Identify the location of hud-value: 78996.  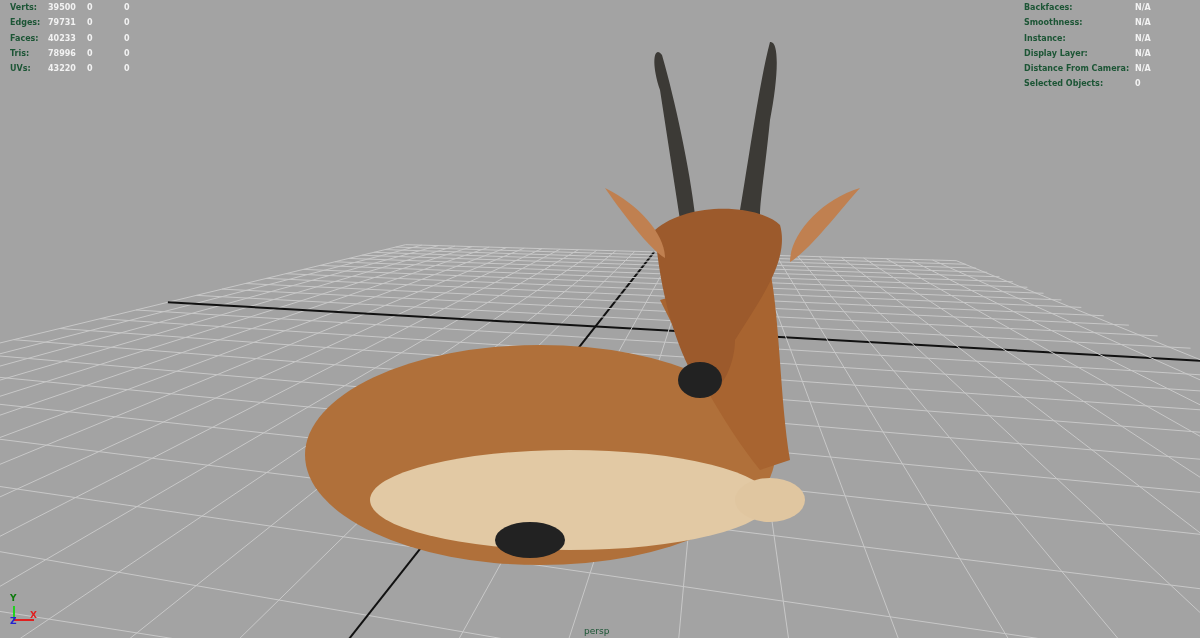
(62, 53).